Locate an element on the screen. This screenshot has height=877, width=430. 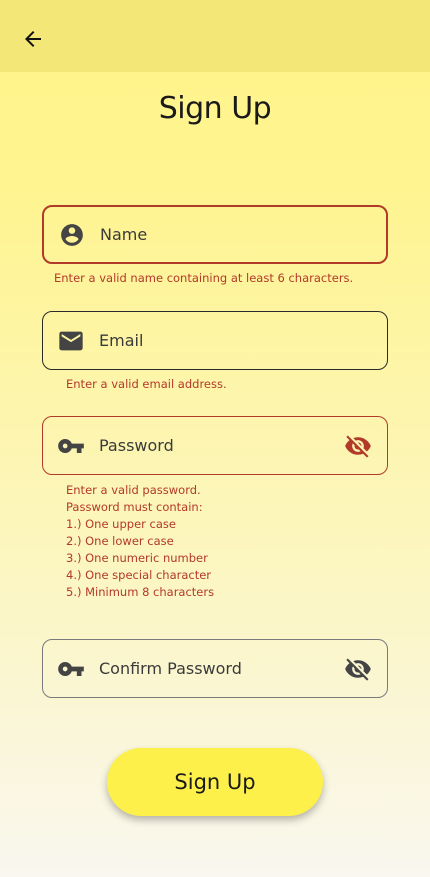
password-visibility-toggle is located at coordinates (358, 446).